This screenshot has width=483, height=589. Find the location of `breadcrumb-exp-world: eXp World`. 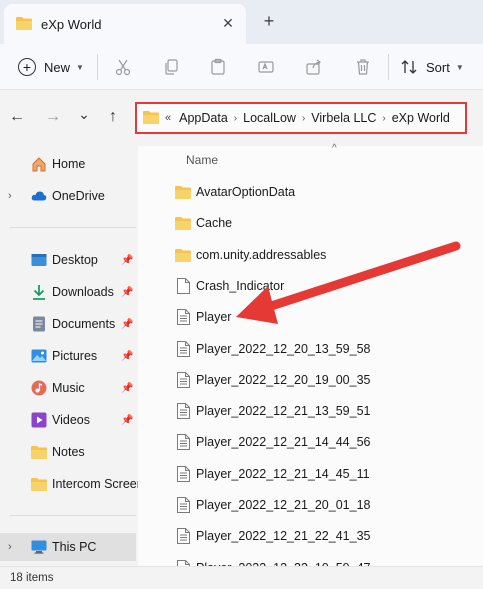

breadcrumb-exp-world: eXp World is located at coordinates (421, 118).